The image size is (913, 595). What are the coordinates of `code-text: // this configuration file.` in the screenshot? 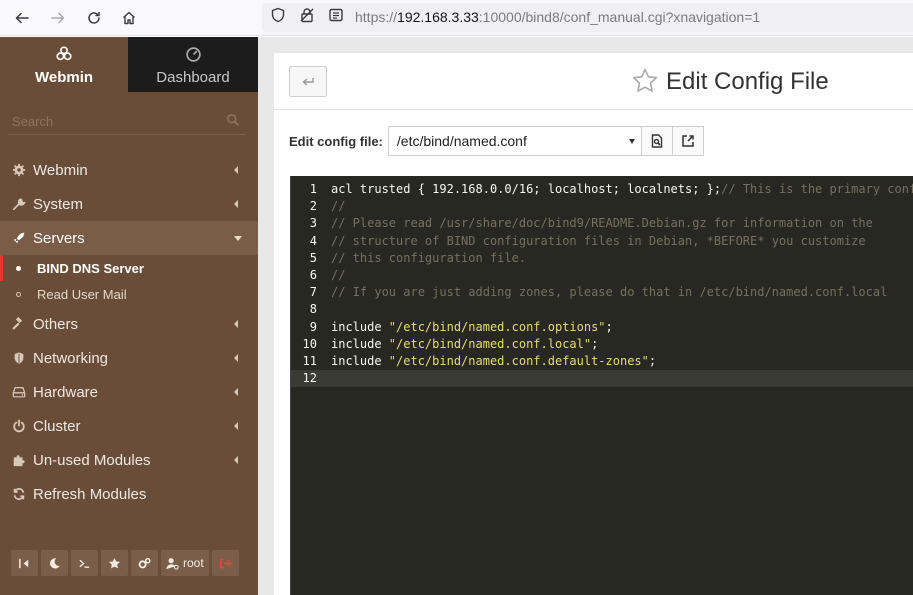 It's located at (428, 258).